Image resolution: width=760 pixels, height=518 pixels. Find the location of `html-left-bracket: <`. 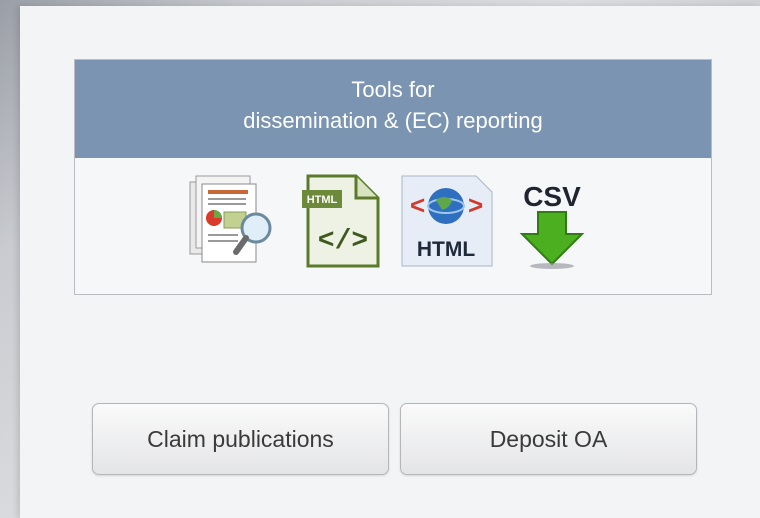

html-left-bracket: < is located at coordinates (417, 205).